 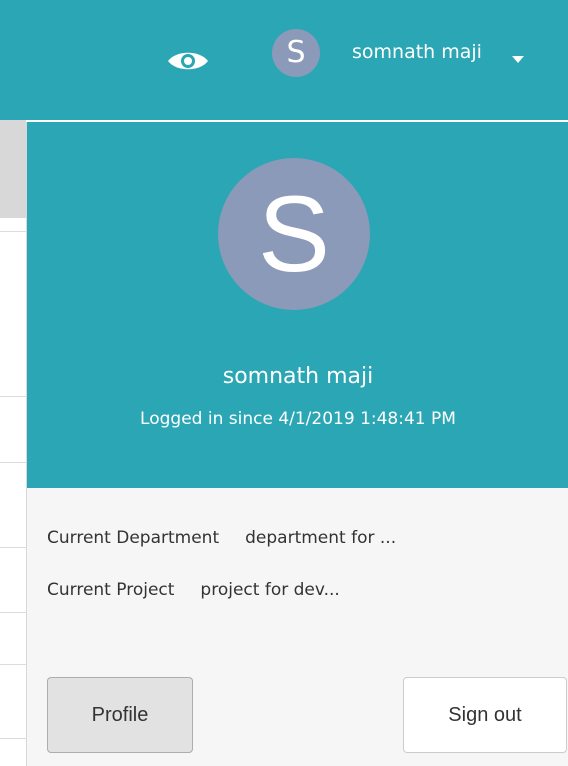 What do you see at coordinates (188, 61) in the screenshot?
I see `eye-icon` at bounding box center [188, 61].